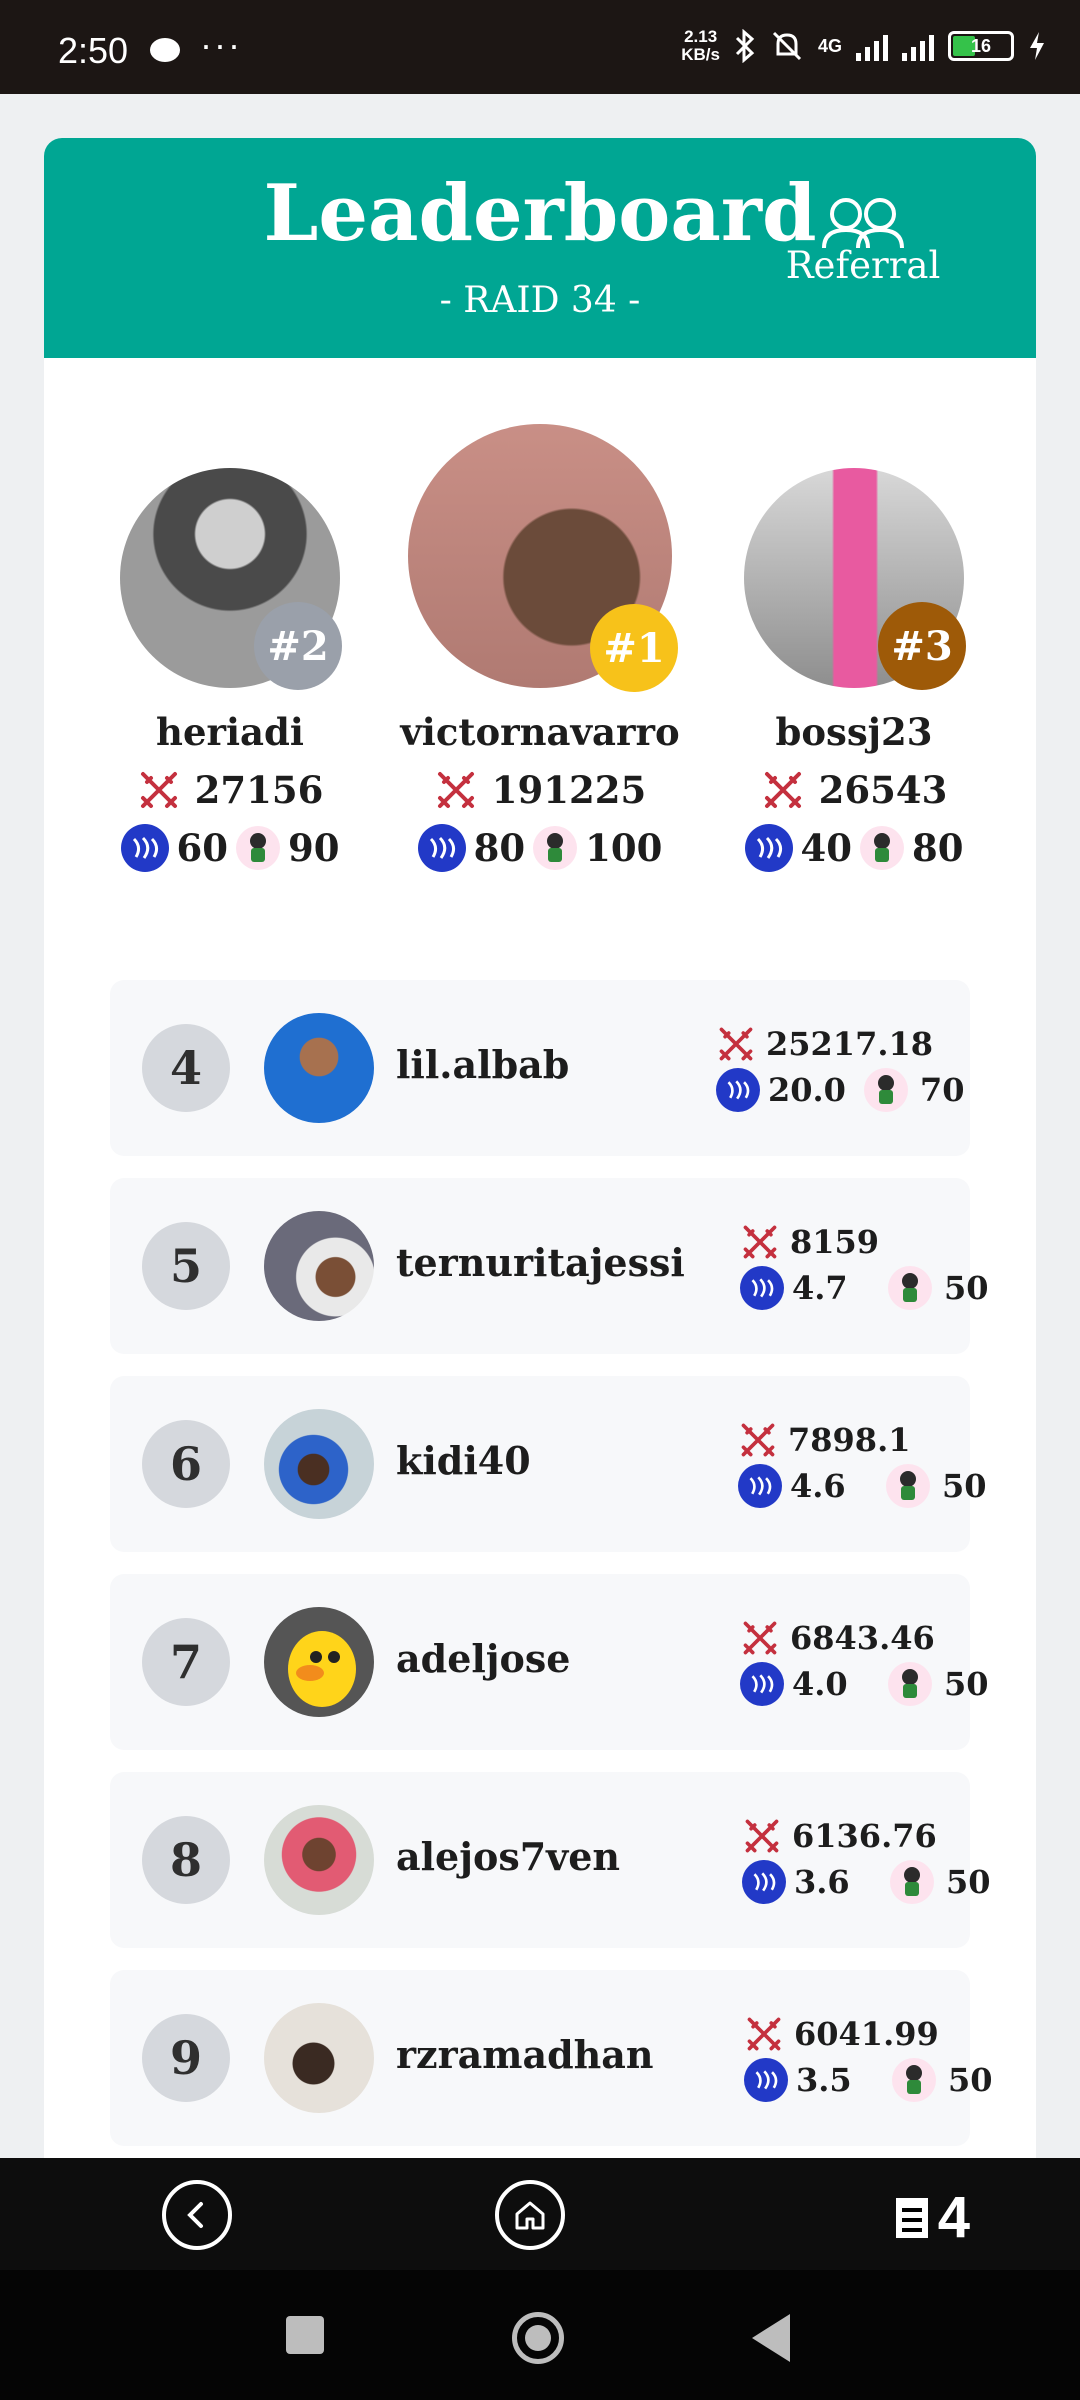 Image resolution: width=1080 pixels, height=2400 pixels. What do you see at coordinates (231, 579) in the screenshot?
I see `avatar: #2` at bounding box center [231, 579].